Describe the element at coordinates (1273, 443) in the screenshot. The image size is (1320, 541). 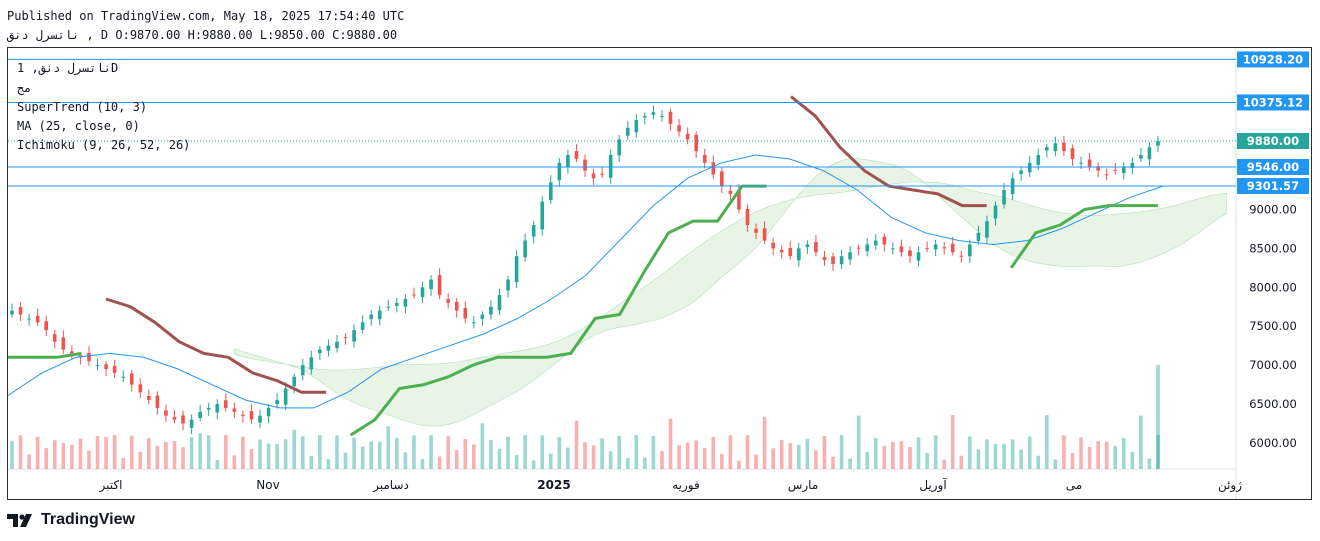
I see `y-tick-label: 6000.00` at that location.